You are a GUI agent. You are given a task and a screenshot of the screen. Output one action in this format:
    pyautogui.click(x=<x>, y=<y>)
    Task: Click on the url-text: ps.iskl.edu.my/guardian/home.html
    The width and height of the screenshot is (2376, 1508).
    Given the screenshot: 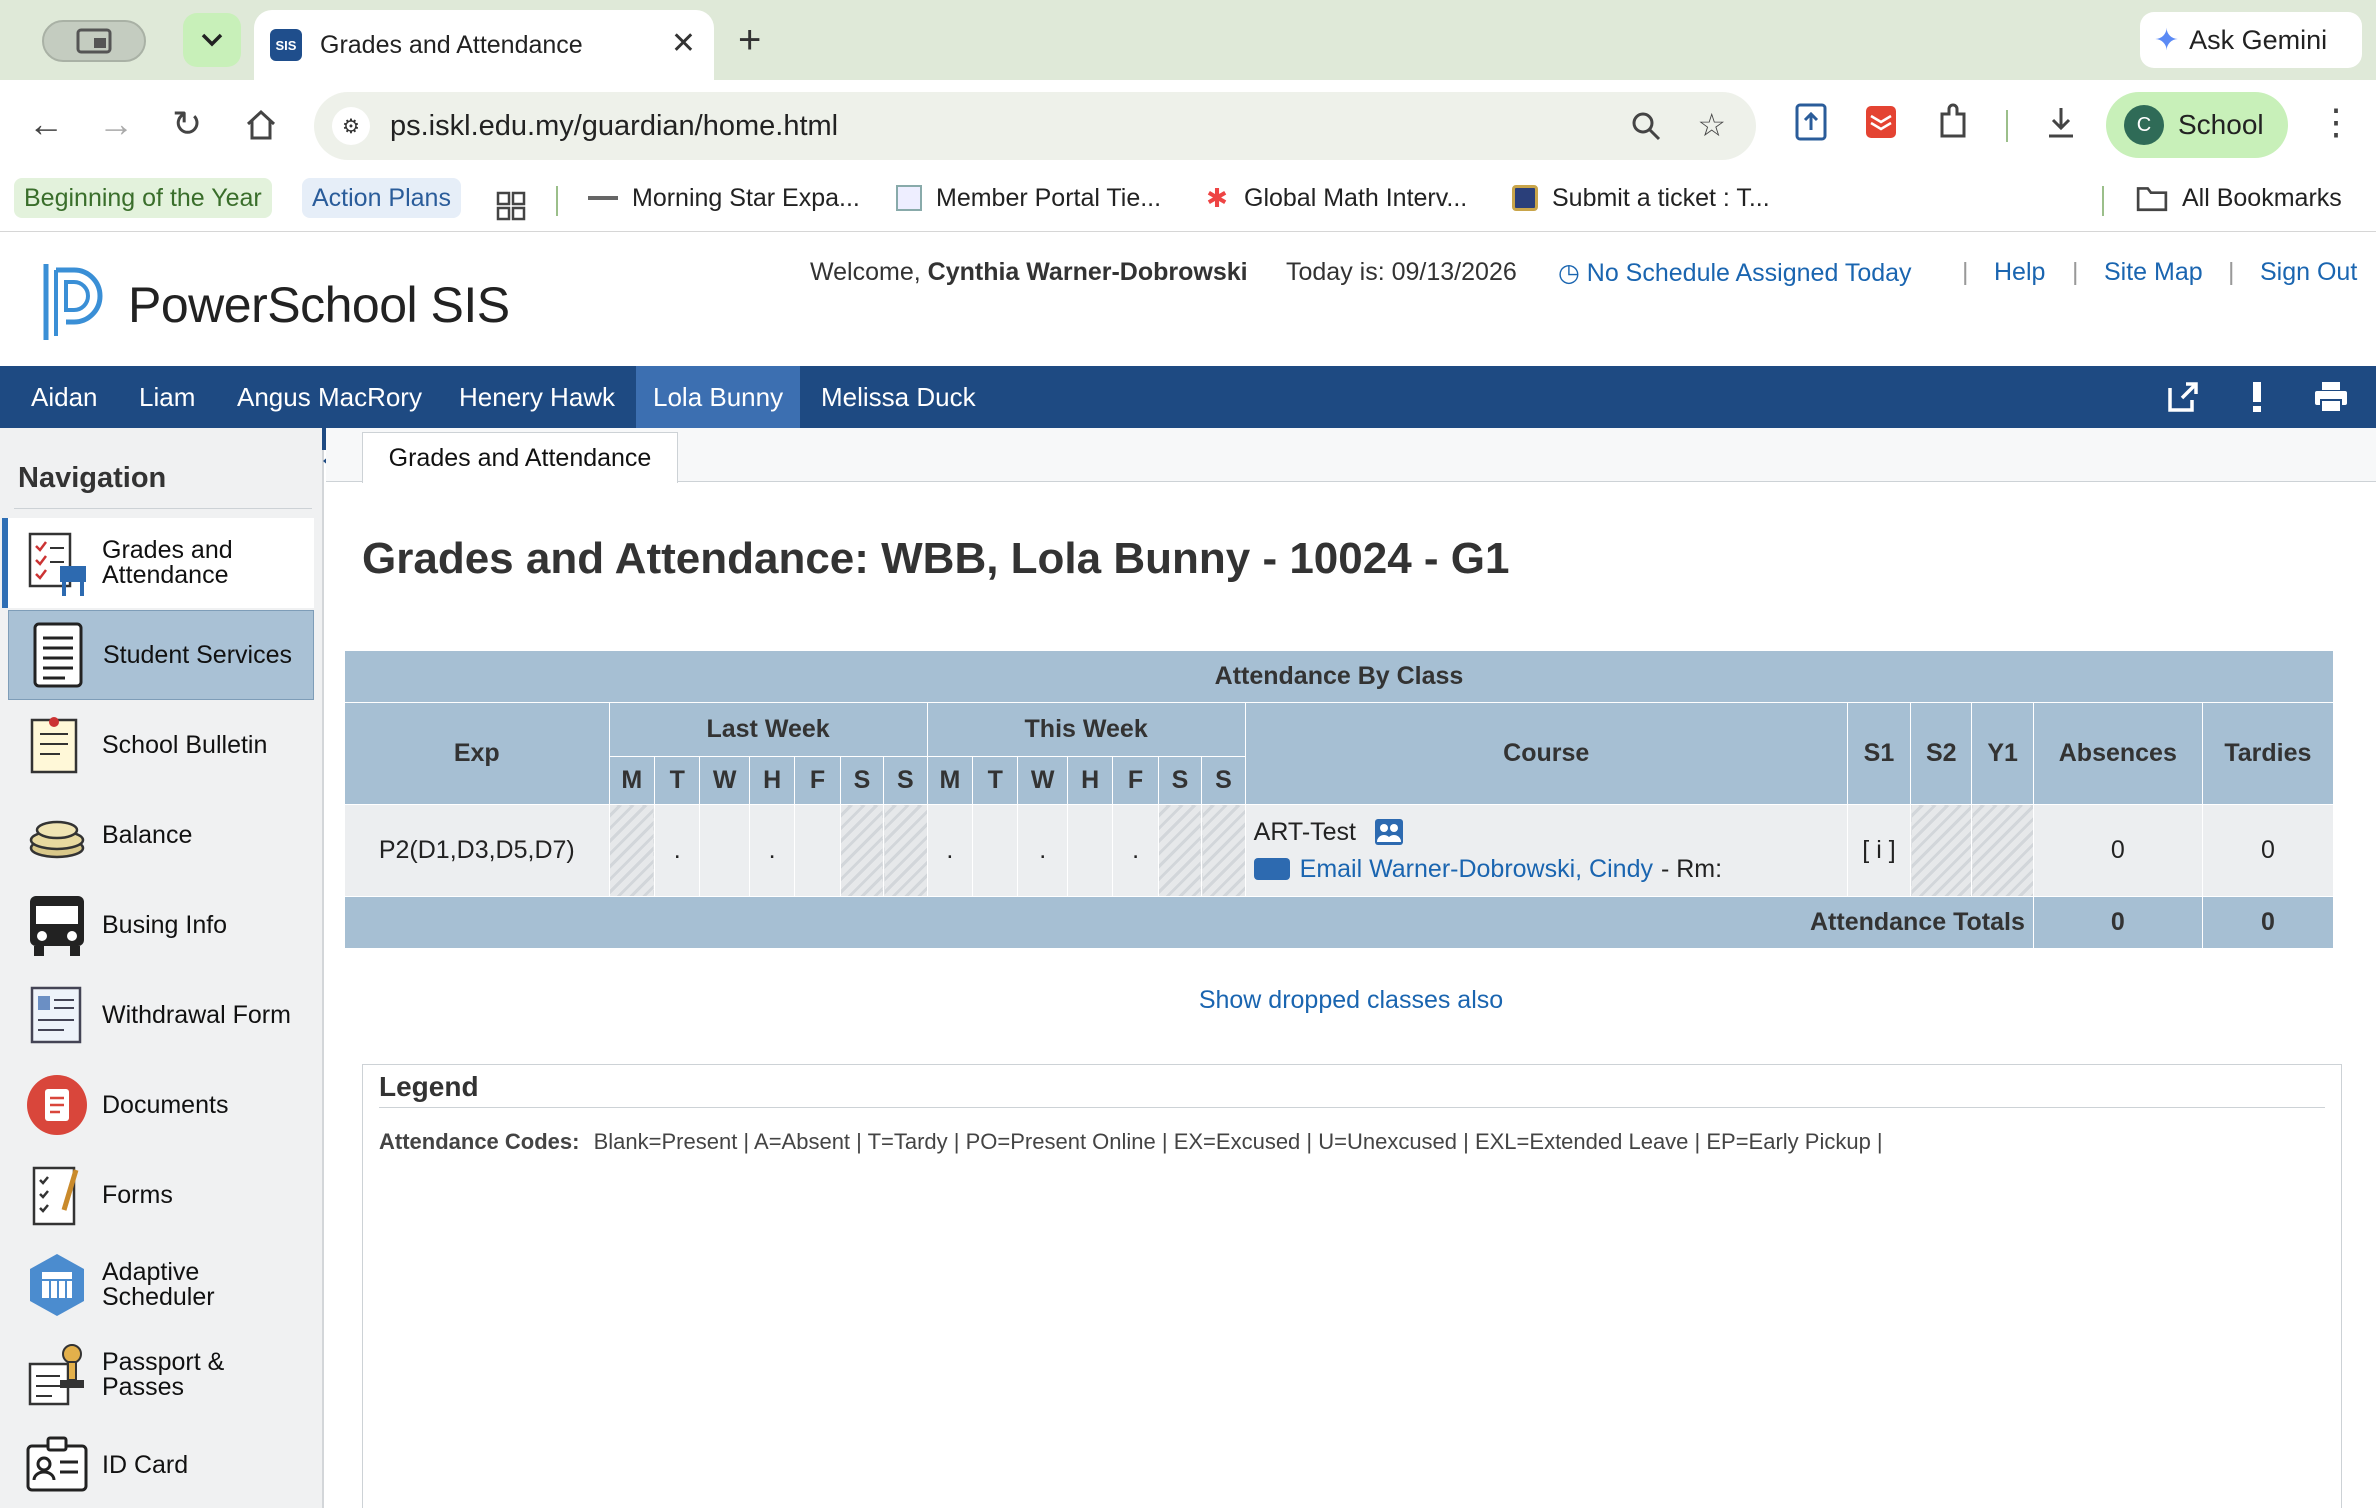 What is the action you would take?
    pyautogui.click(x=614, y=126)
    